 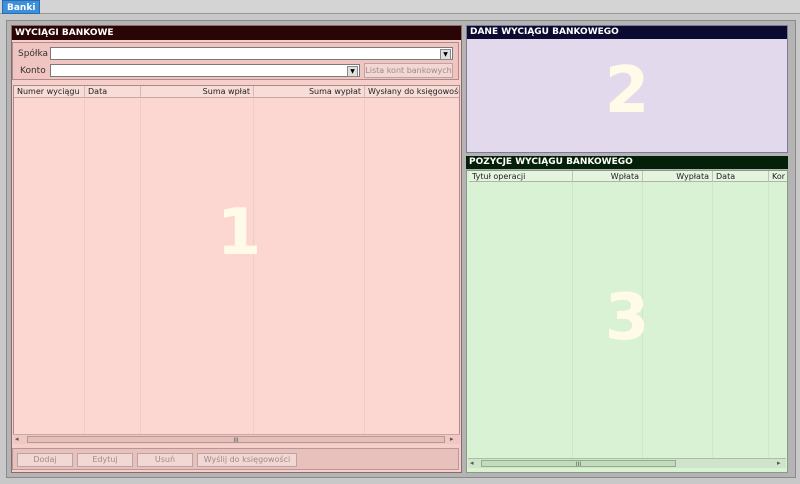 I want to click on column-header-withdrawal: Wypłata, so click(x=678, y=176).